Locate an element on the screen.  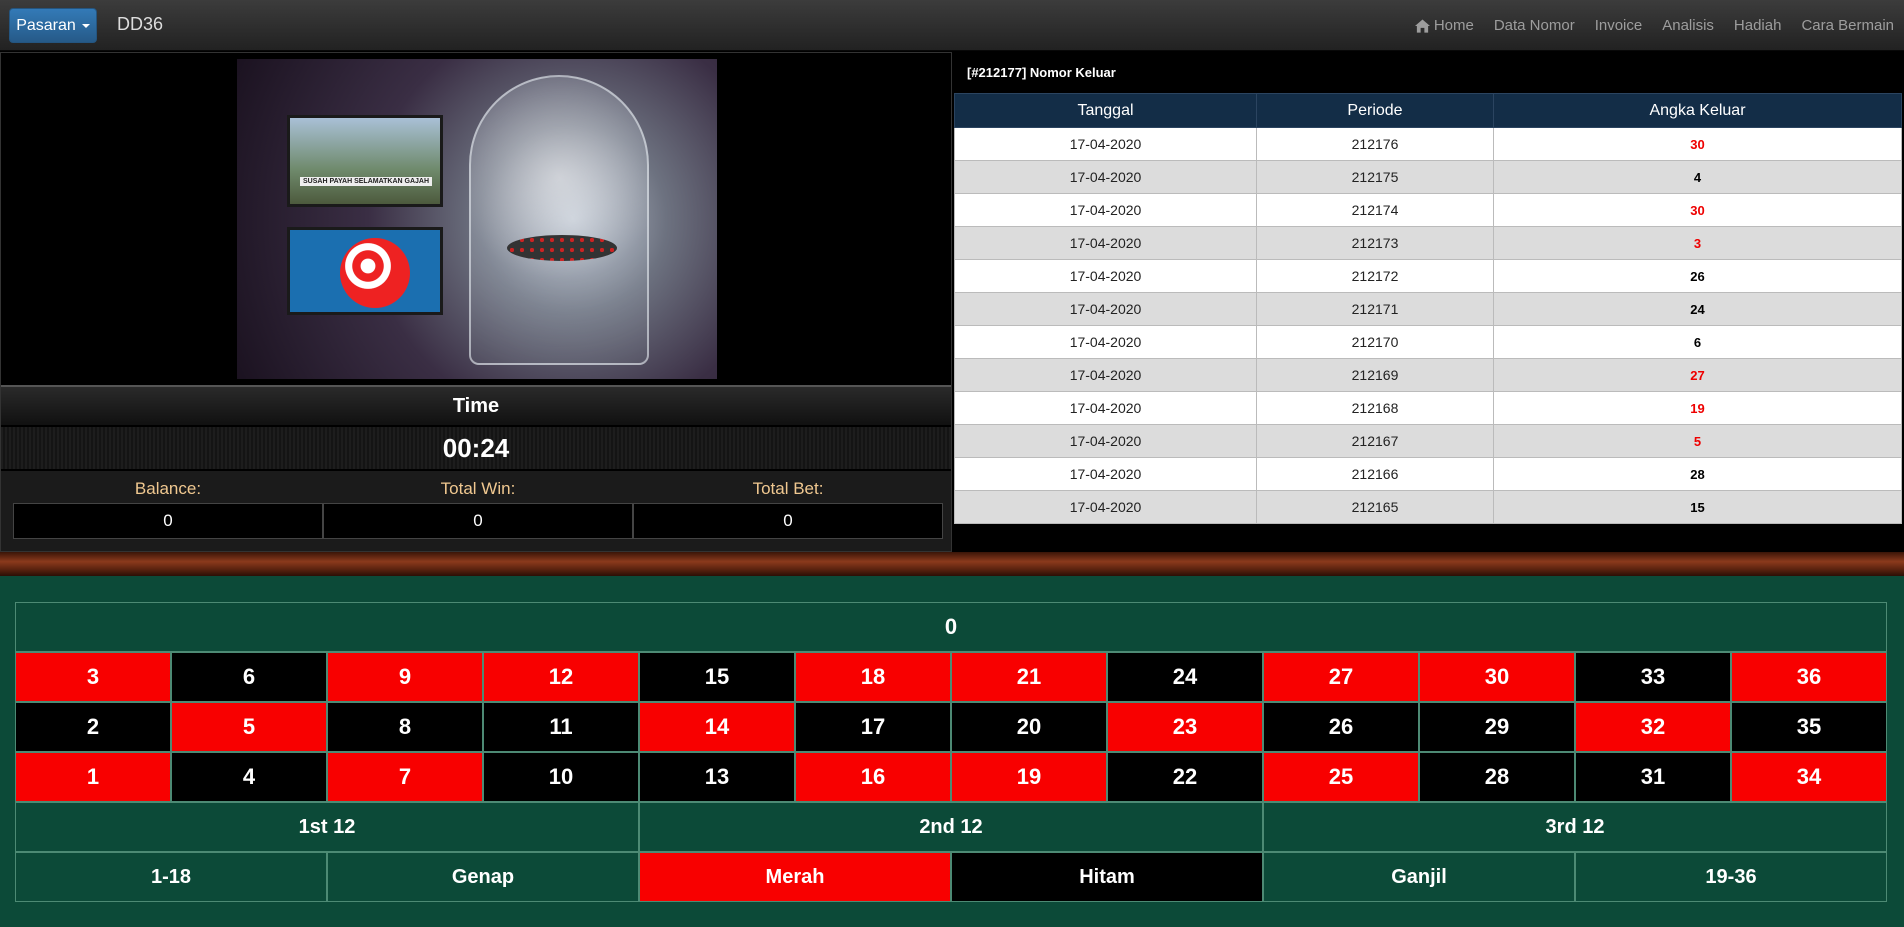
pasaran-dropdown-button: Pasaran is located at coordinates (53, 25).